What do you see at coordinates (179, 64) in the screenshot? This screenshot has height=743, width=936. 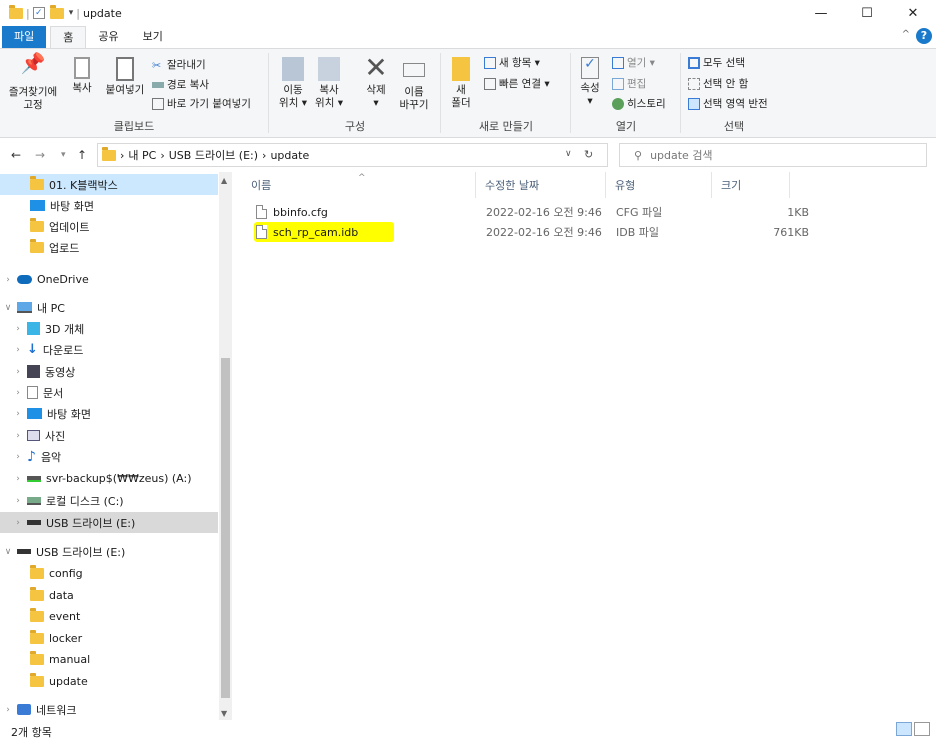 I see `cut-button: ✂ 잘라내기` at bounding box center [179, 64].